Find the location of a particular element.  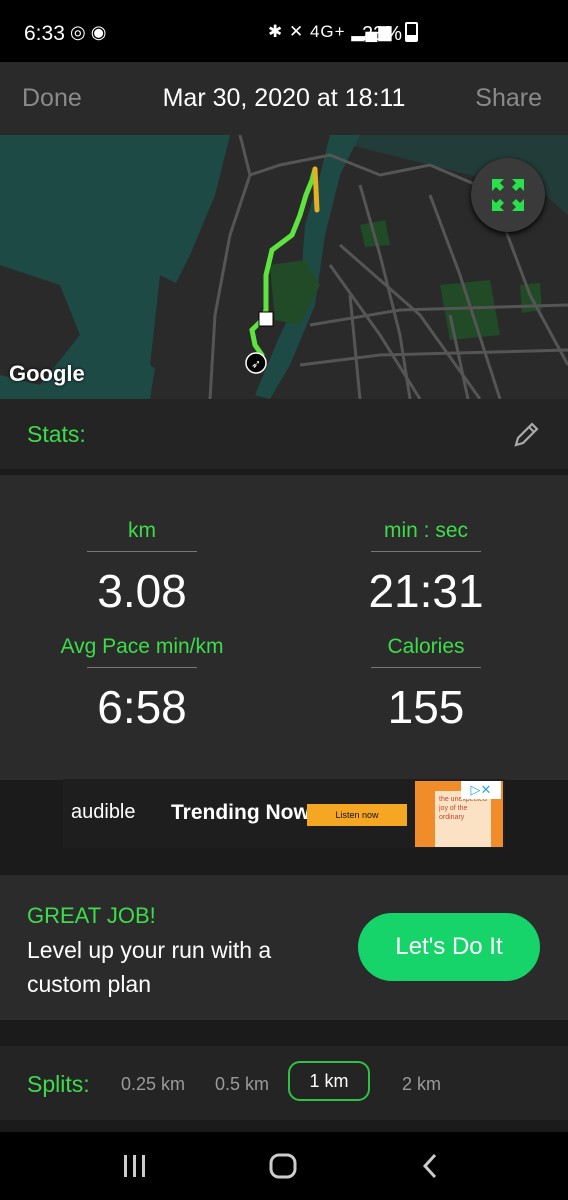

stat-avg-pace: Avg Pace min/km 6:58 is located at coordinates (142, 684).